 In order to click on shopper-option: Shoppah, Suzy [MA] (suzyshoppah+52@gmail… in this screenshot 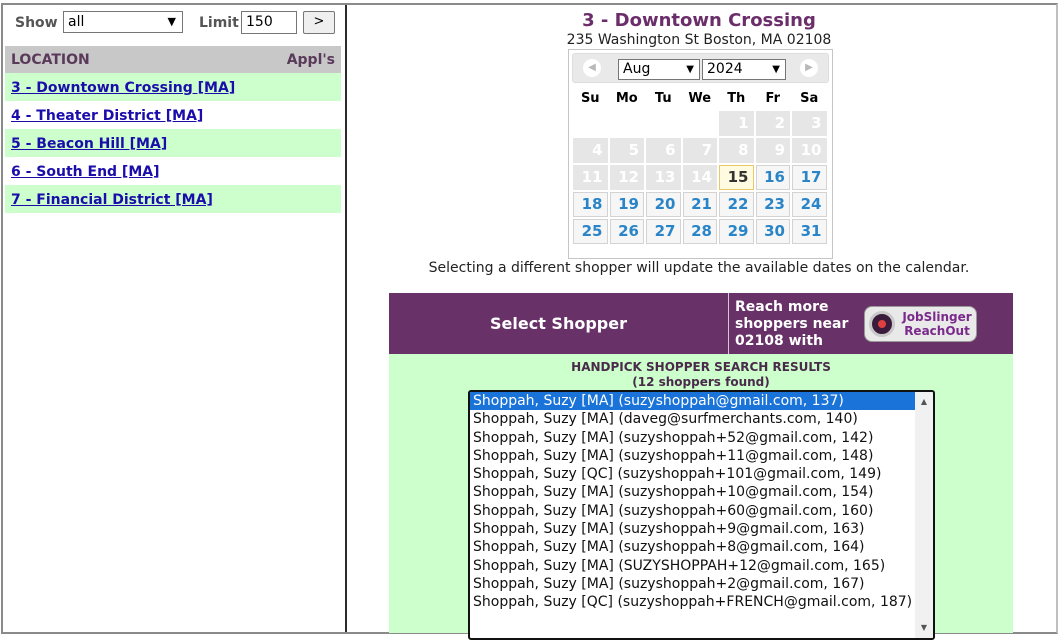, I will do `click(701, 438)`.